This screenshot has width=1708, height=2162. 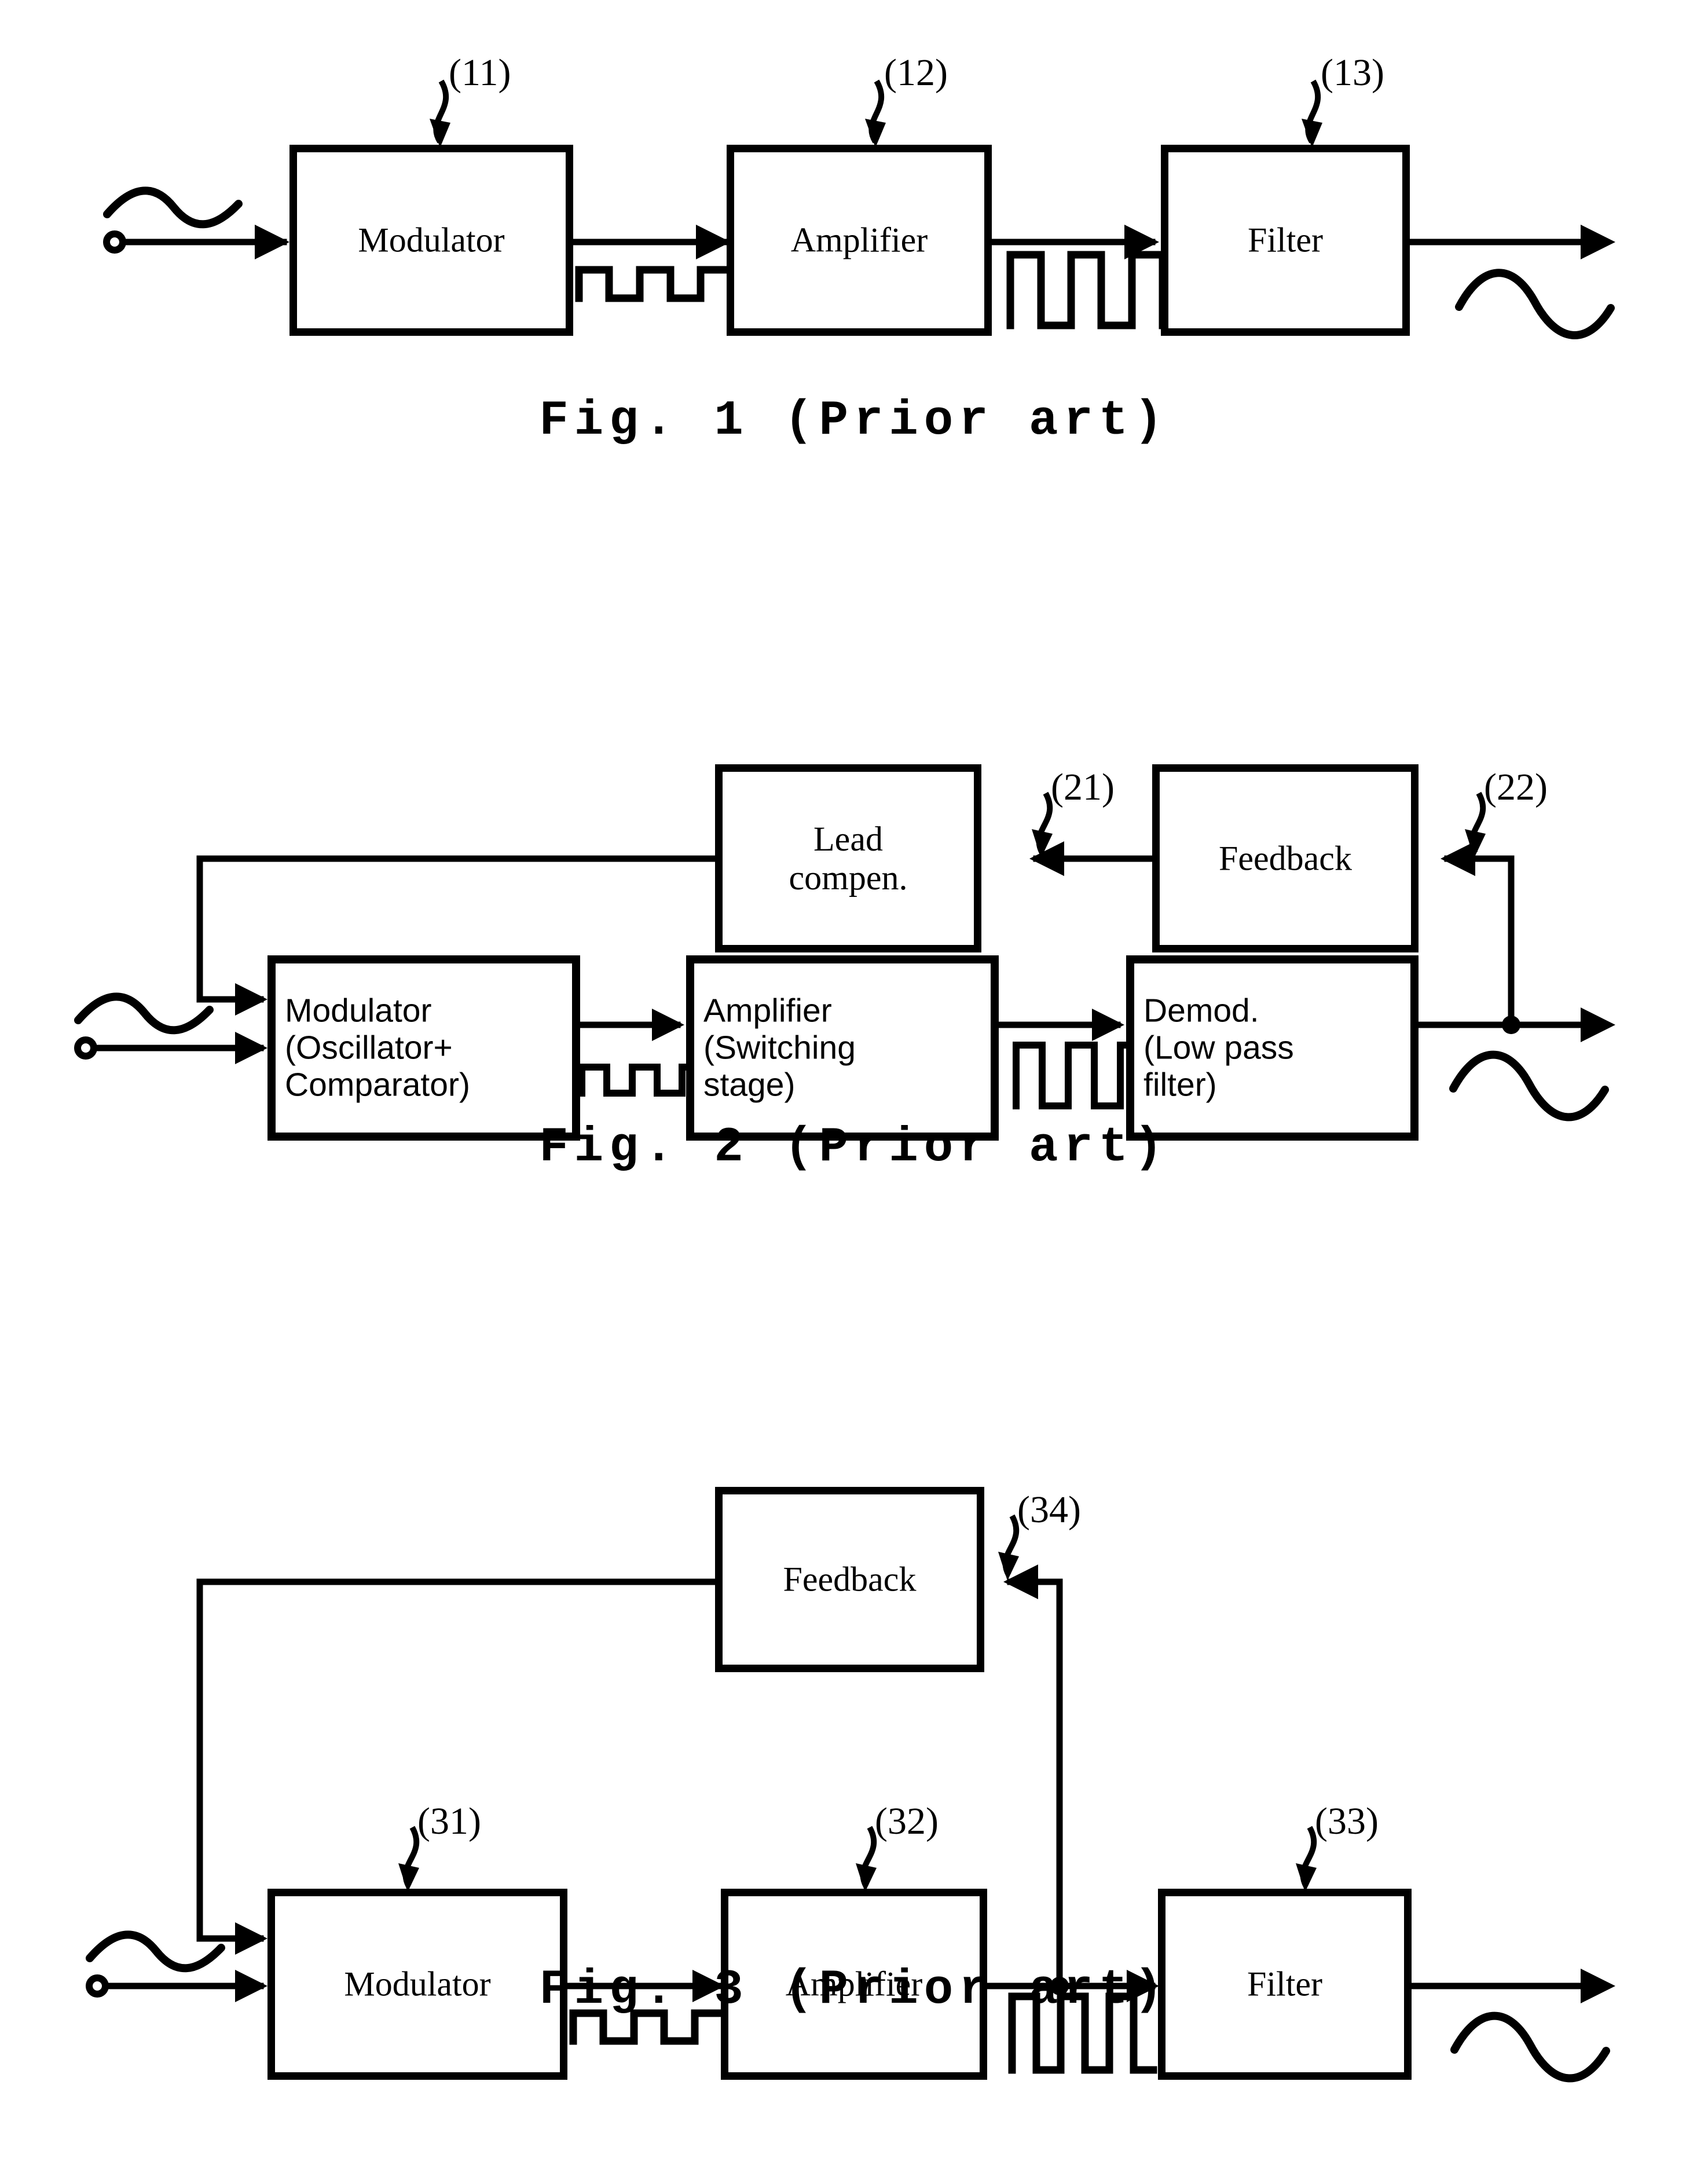 I want to click on fig1-block-modulator: Modulator, so click(x=431, y=240).